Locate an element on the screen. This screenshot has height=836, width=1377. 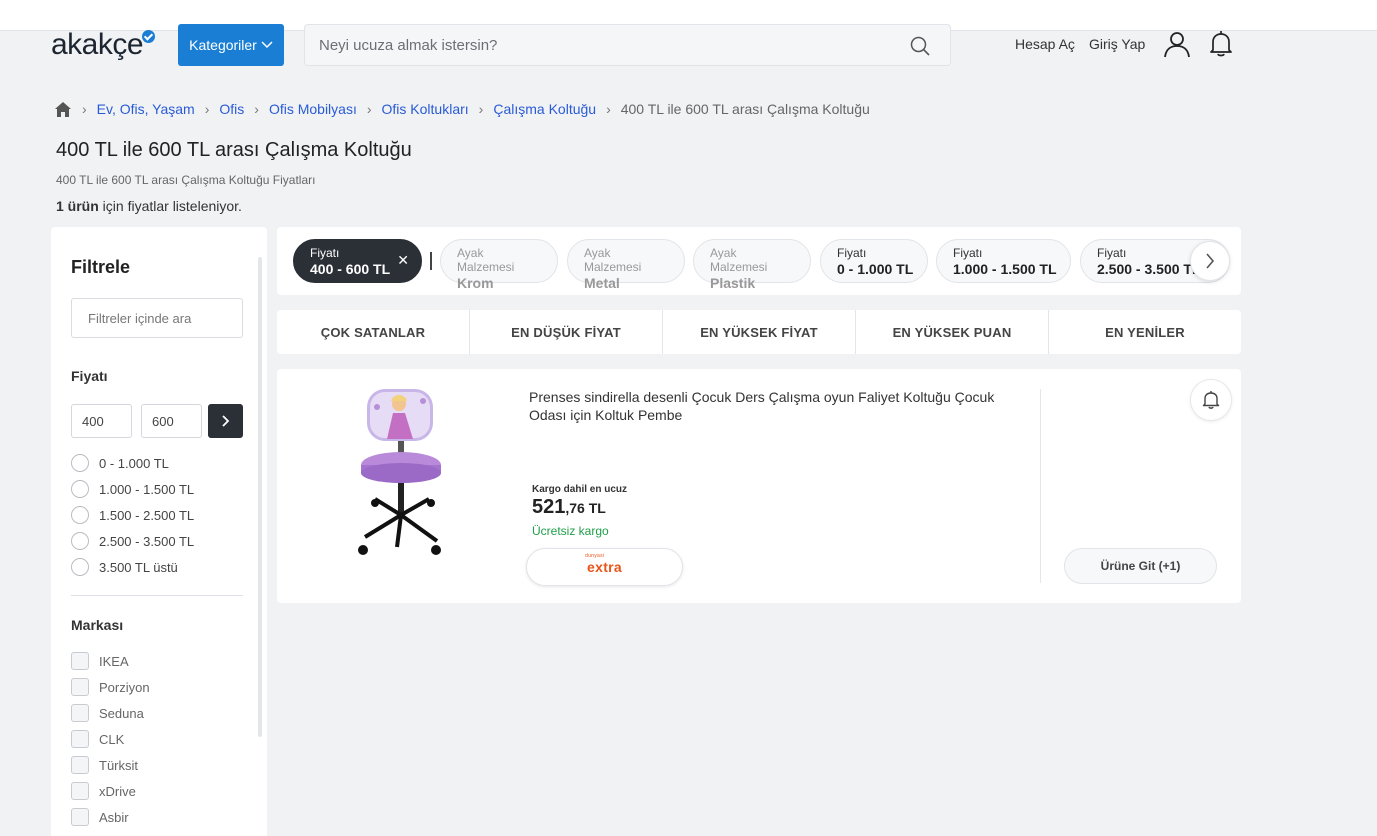
search-box is located at coordinates (627, 45).